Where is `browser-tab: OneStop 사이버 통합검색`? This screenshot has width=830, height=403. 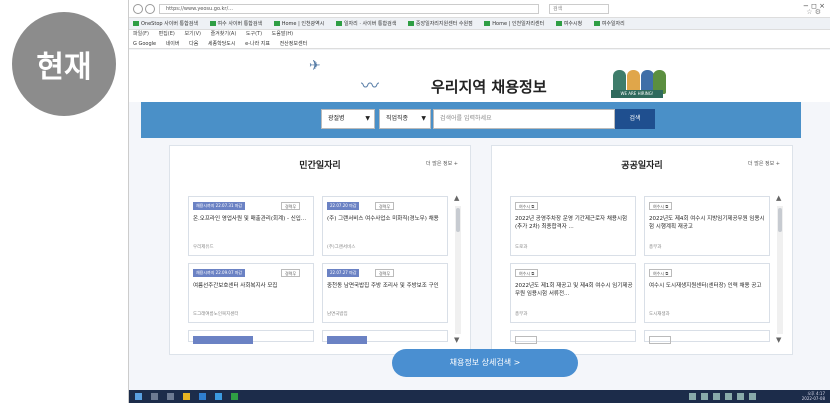
browser-tab: OneStop 사이버 통합검색 is located at coordinates (165, 23).